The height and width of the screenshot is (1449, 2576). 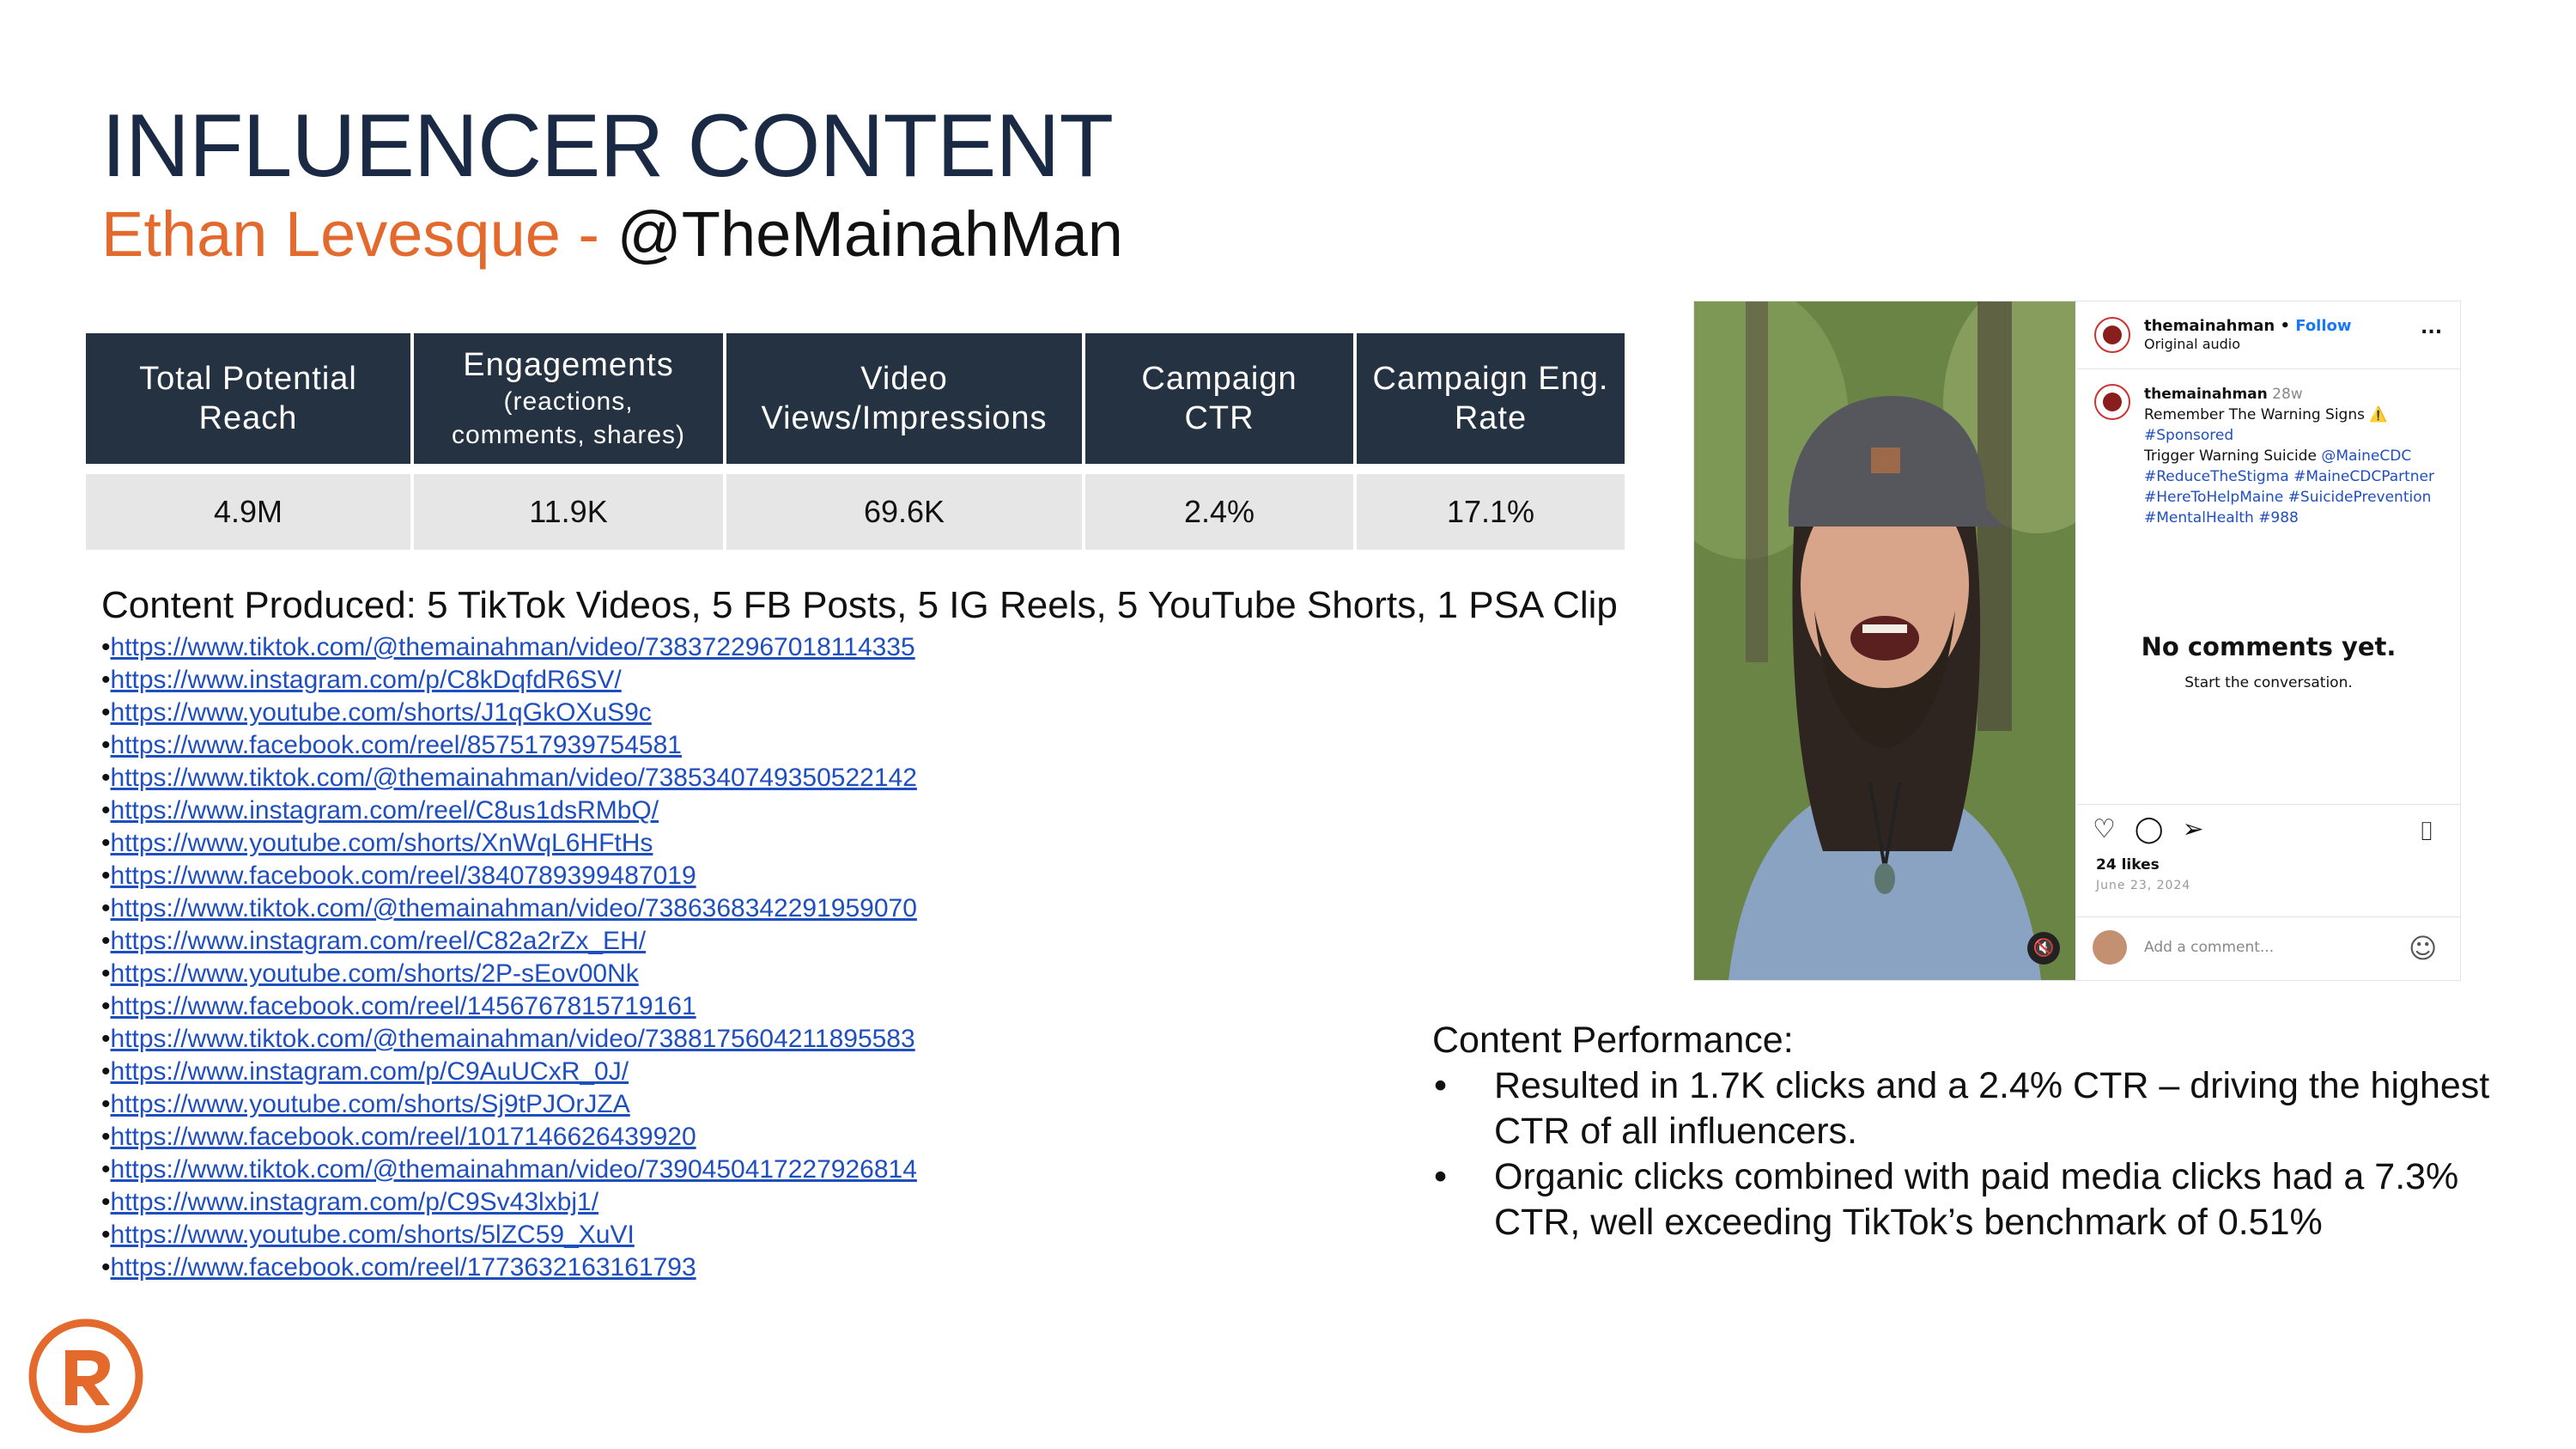 I want to click on value-reach: 4.9M, so click(x=248, y=512).